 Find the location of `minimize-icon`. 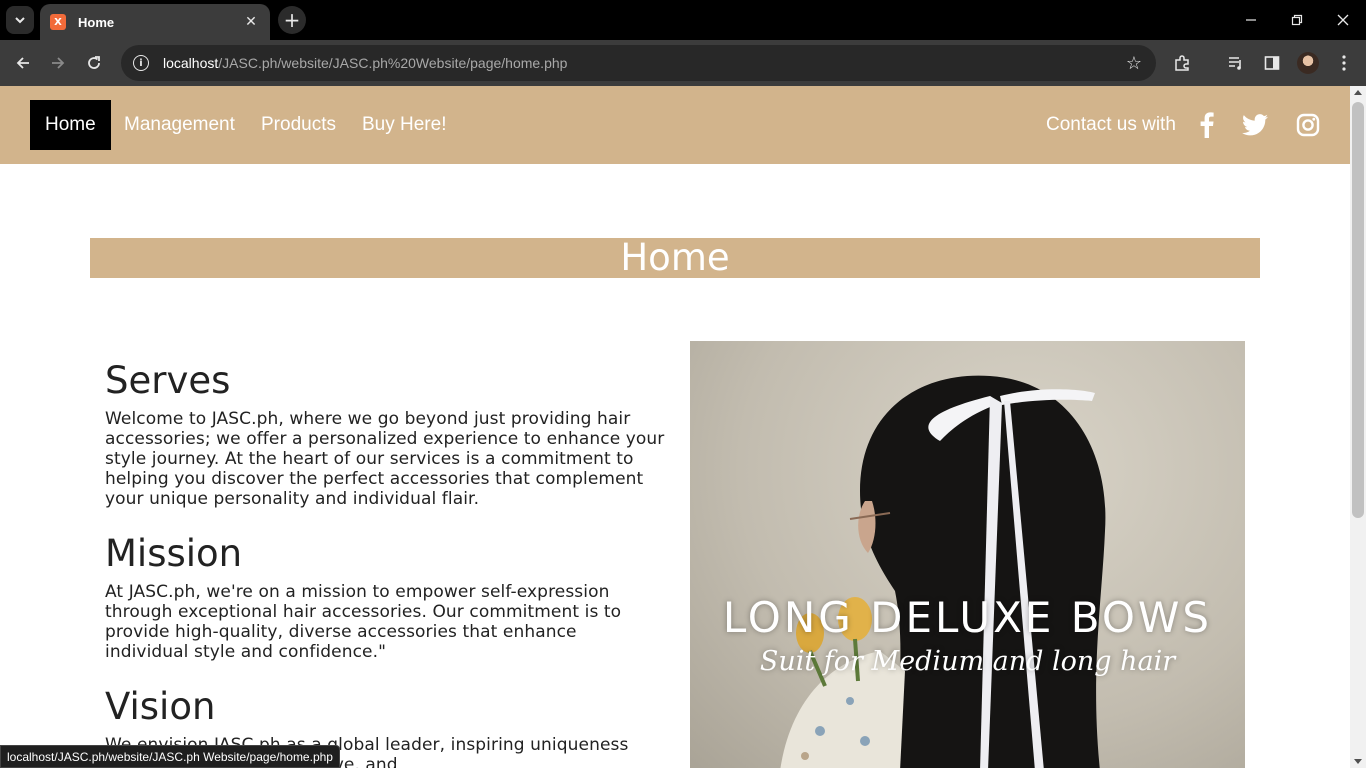

minimize-icon is located at coordinates (1251, 20).